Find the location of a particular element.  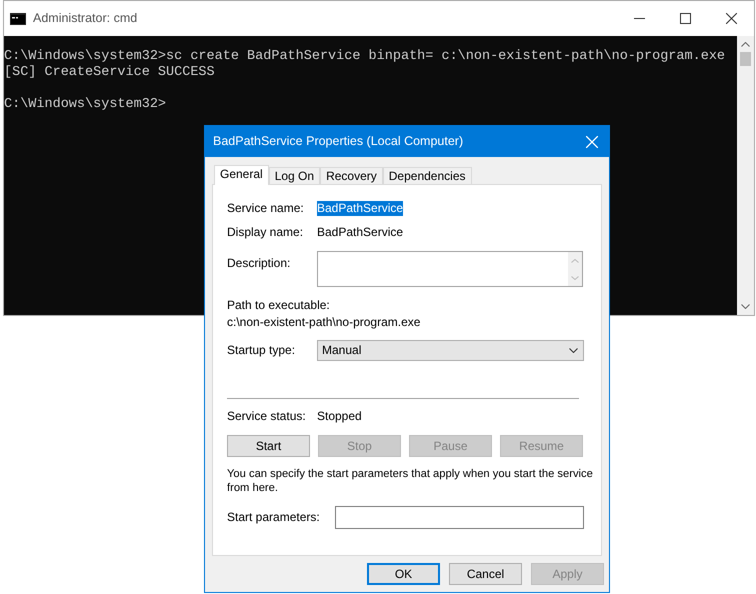

start-parameters-field is located at coordinates (459, 517).